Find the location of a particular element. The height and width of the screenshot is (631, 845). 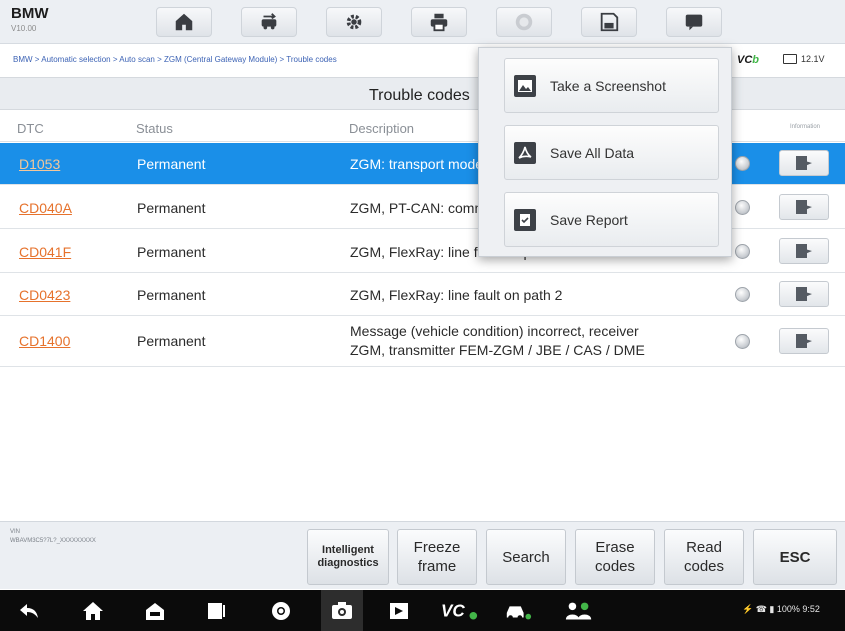

help-icon is located at coordinates (524, 22).